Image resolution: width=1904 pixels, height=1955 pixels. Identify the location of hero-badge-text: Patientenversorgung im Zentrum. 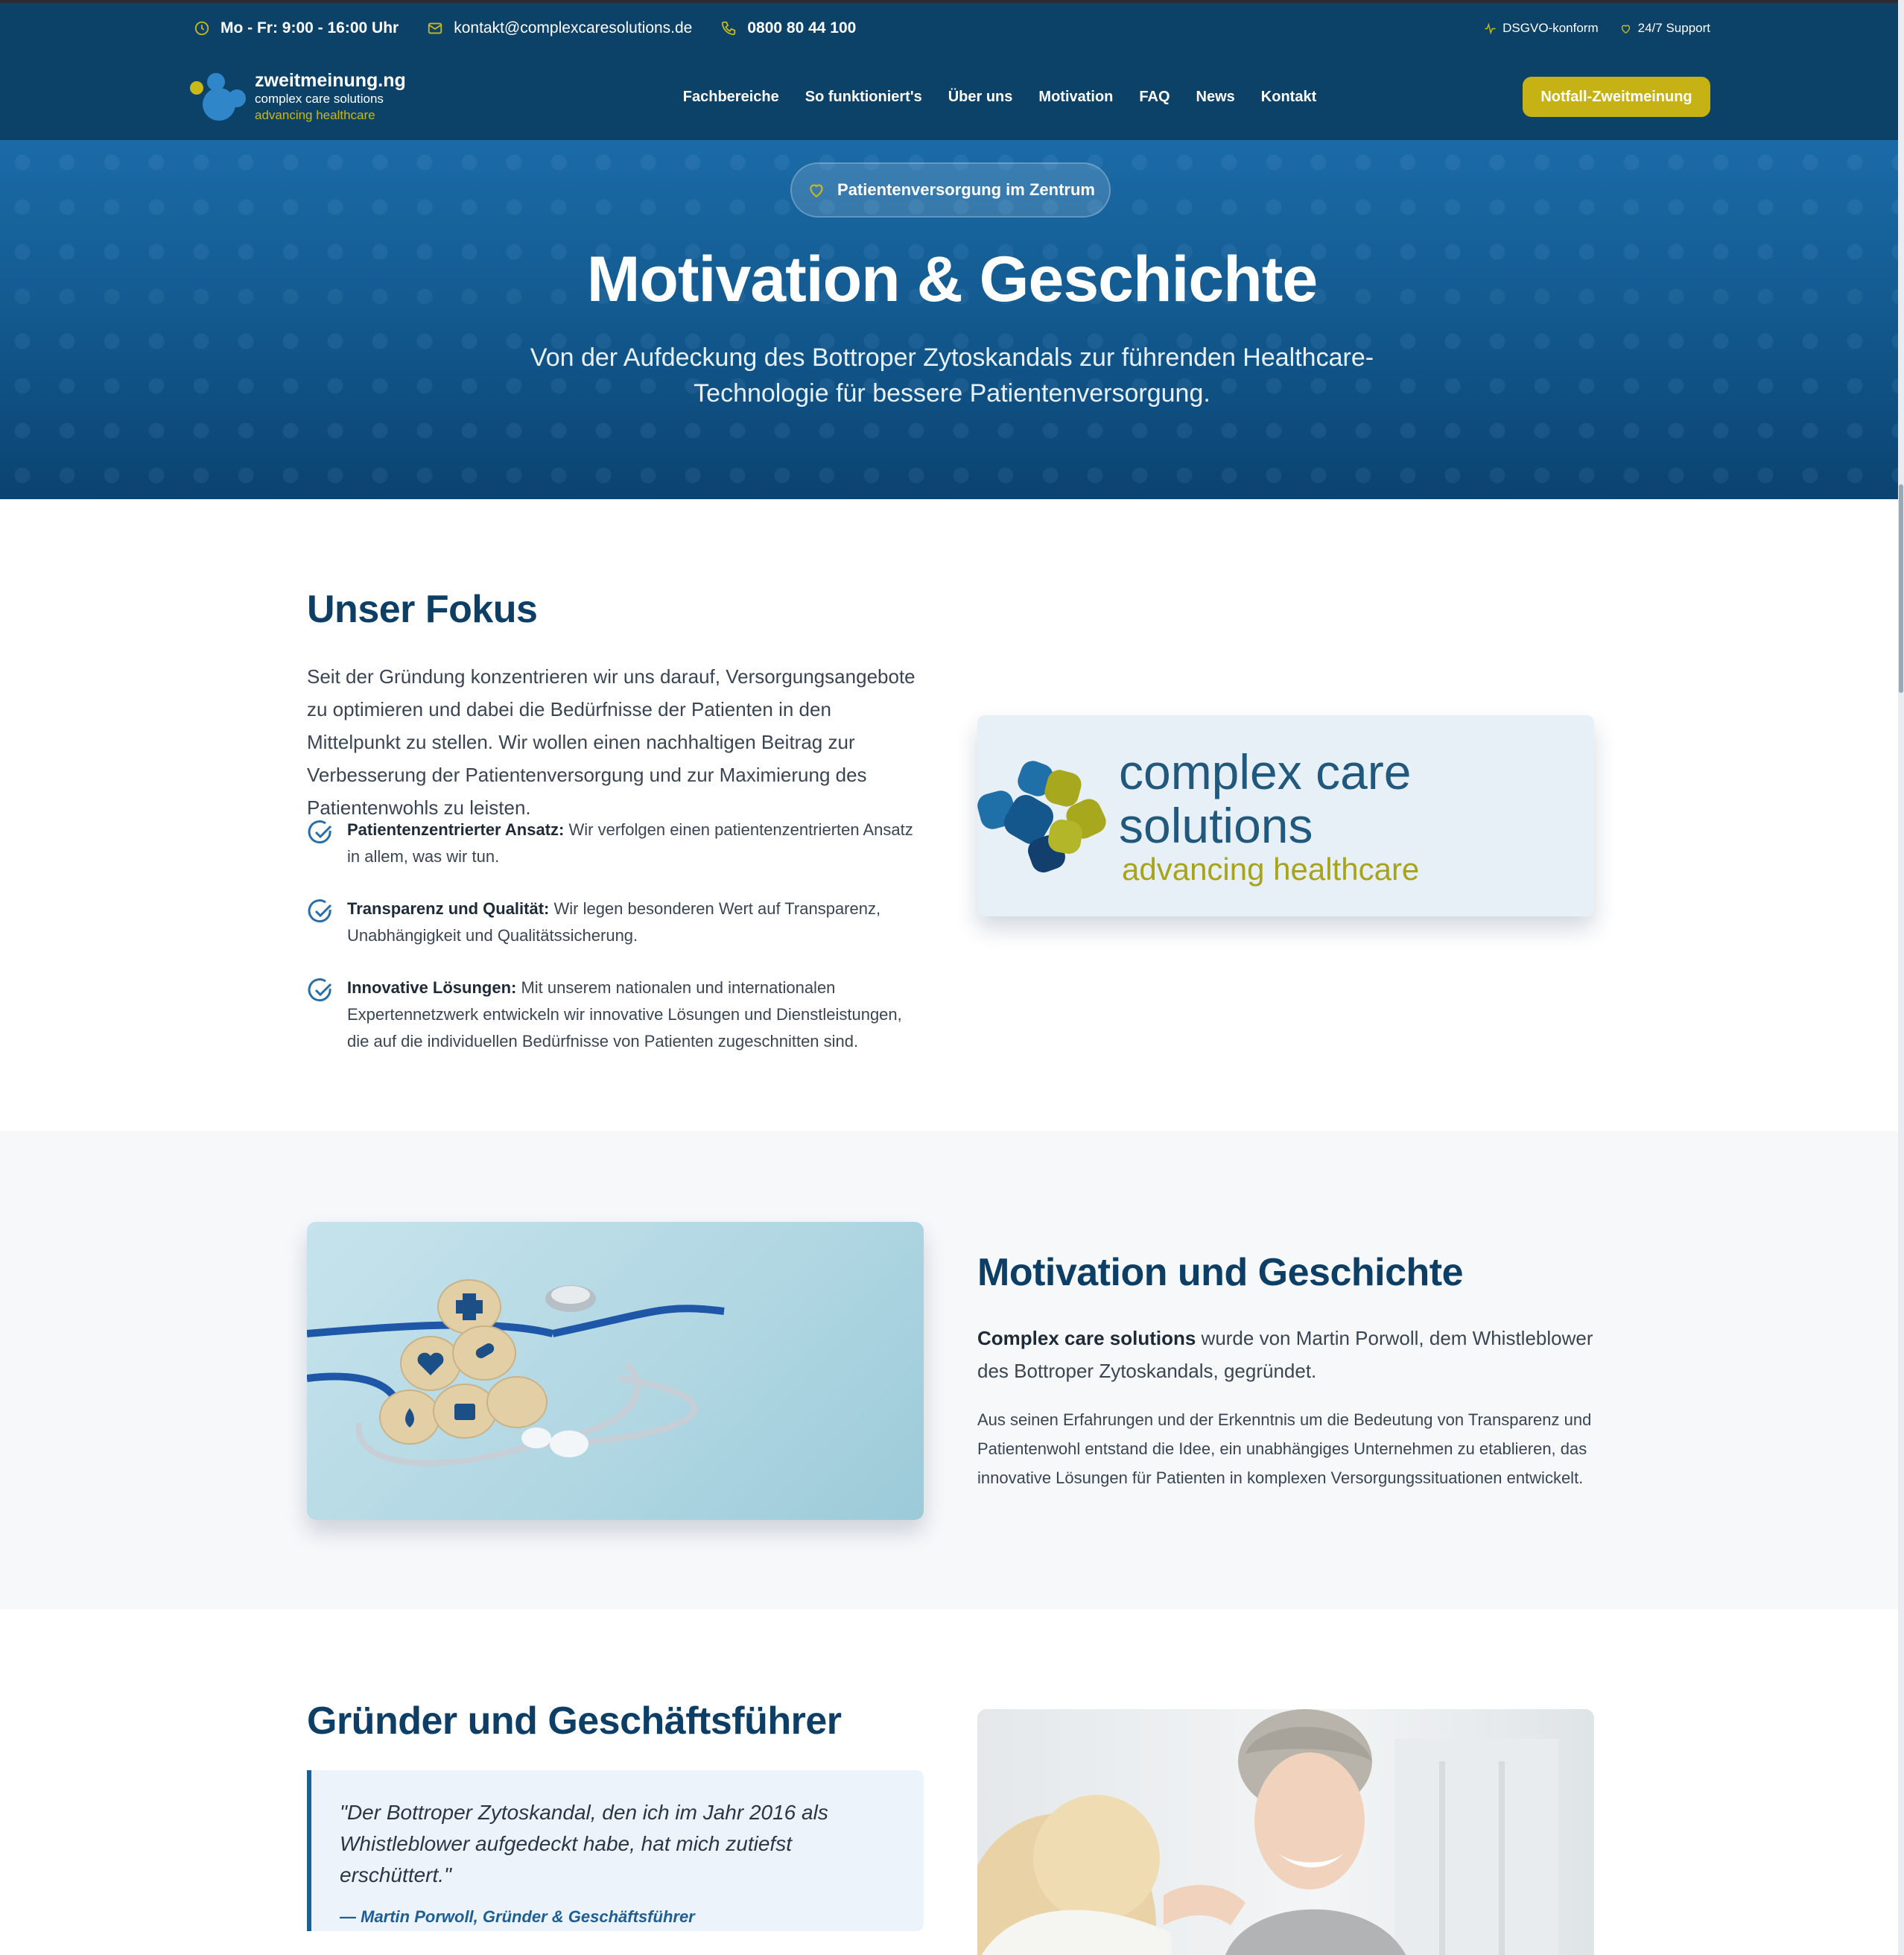
(966, 189).